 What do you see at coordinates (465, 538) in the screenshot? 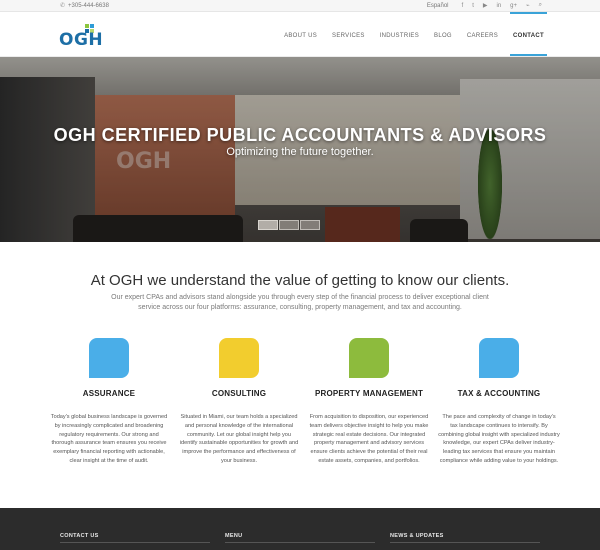
I see `footer-news-updates: NEWS & UPDATES` at bounding box center [465, 538].